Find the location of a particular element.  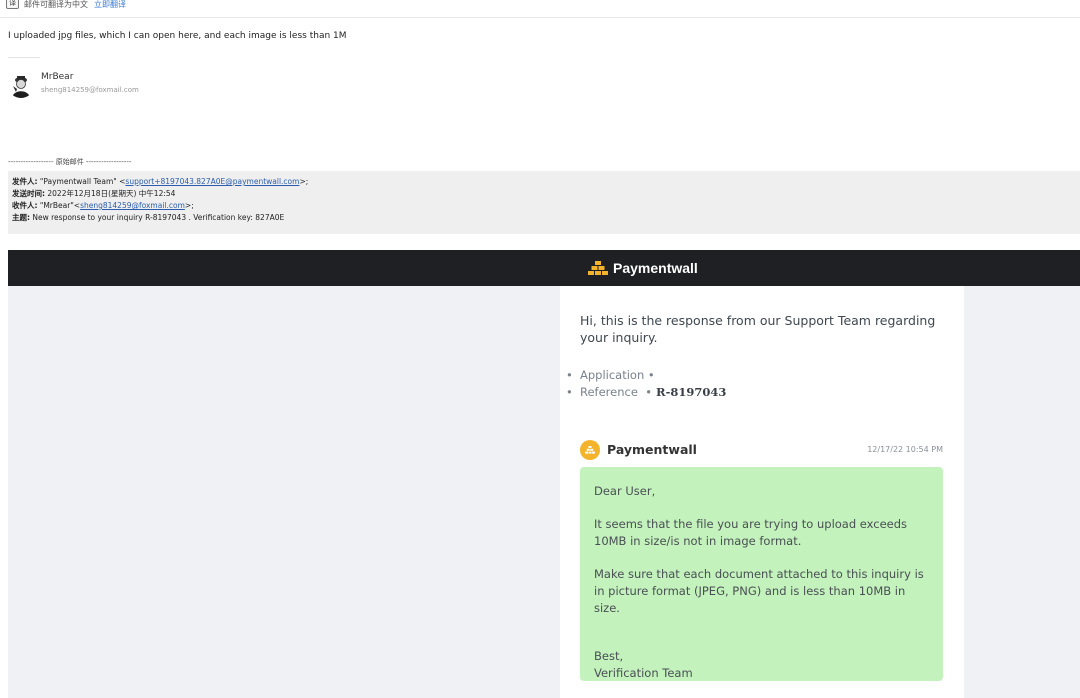

to-email-link: sheng814259@foxmail.com is located at coordinates (132, 205).